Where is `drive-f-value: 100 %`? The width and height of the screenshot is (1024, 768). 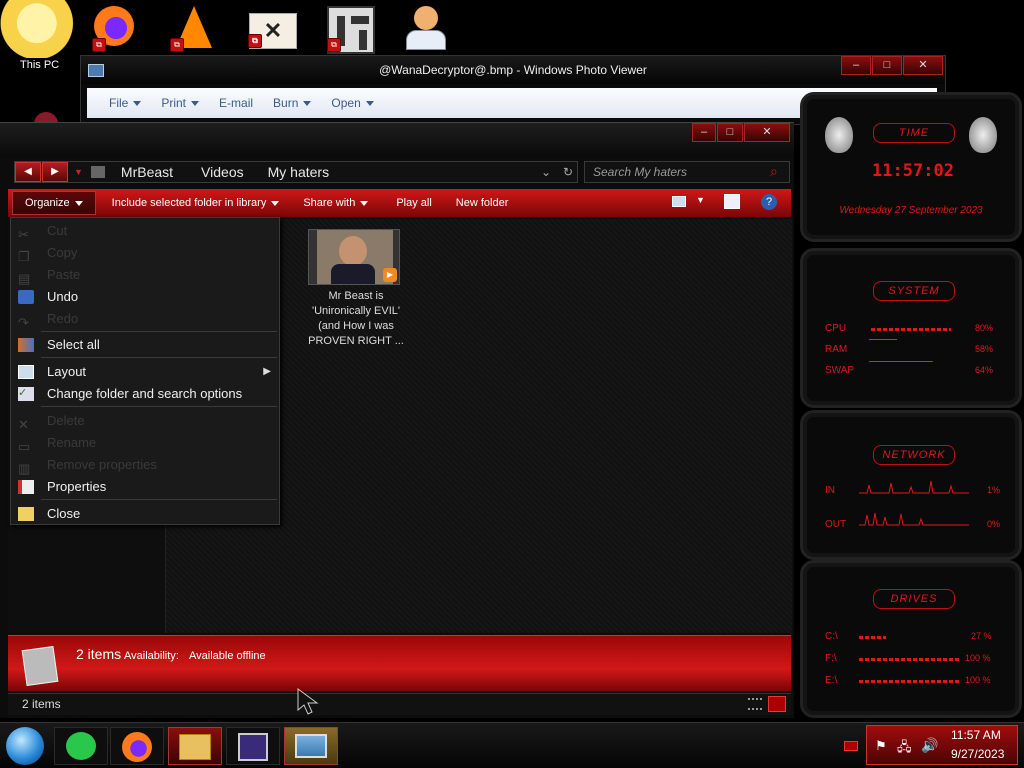
drive-f-value: 100 % is located at coordinates (978, 658).